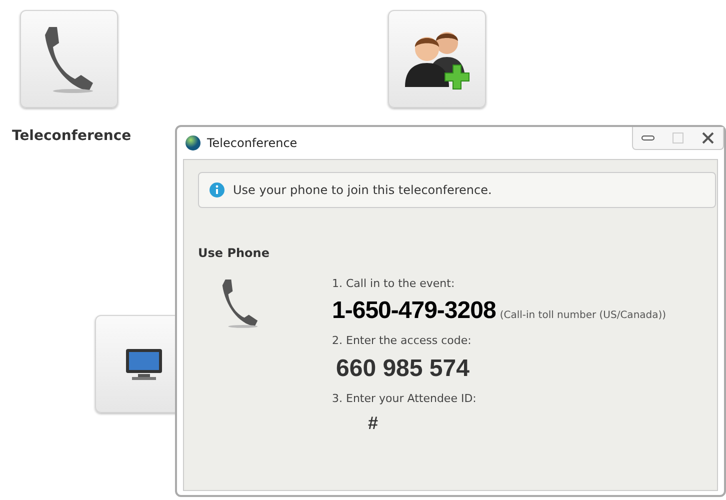 Image resolution: width=726 pixels, height=500 pixels. What do you see at coordinates (72, 136) in the screenshot?
I see `tile-label: Teleconference` at bounding box center [72, 136].